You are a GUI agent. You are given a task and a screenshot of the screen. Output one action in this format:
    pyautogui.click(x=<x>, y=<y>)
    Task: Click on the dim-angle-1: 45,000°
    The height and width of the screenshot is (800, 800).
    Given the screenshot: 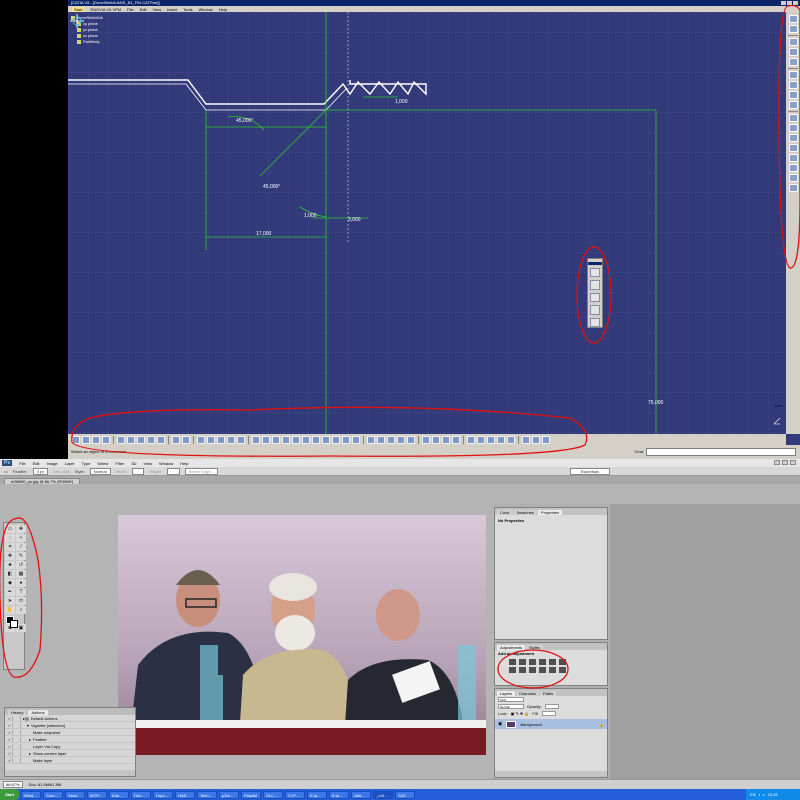 What is the action you would take?
    pyautogui.click(x=244, y=121)
    